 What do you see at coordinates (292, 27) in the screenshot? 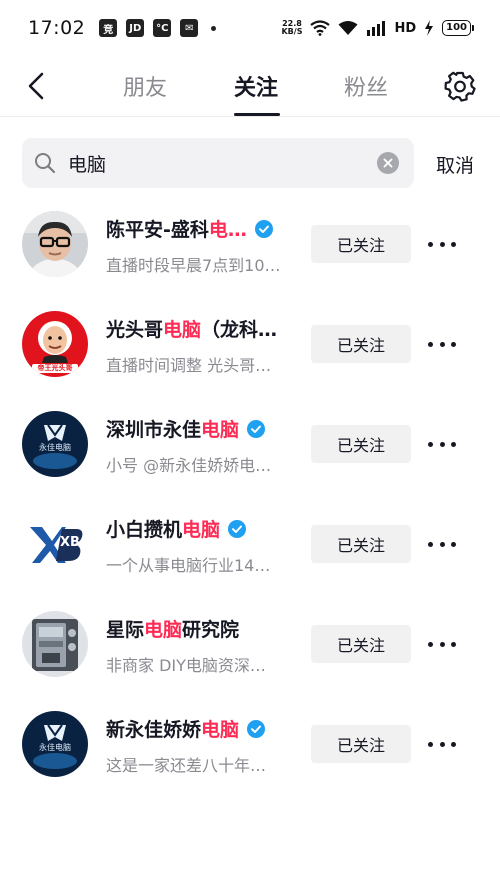
I see `net-speed: 22.8 KB/S` at bounding box center [292, 27].